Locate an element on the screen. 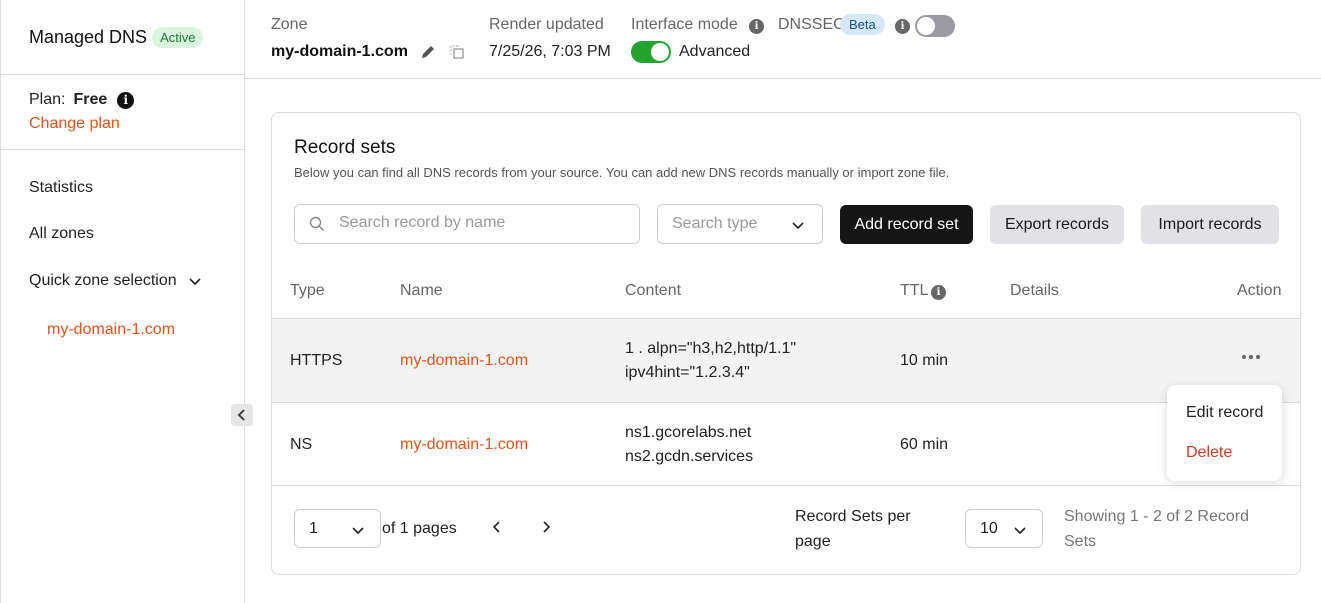 The height and width of the screenshot is (603, 1321). app-title: Managed DNS is located at coordinates (88, 36).